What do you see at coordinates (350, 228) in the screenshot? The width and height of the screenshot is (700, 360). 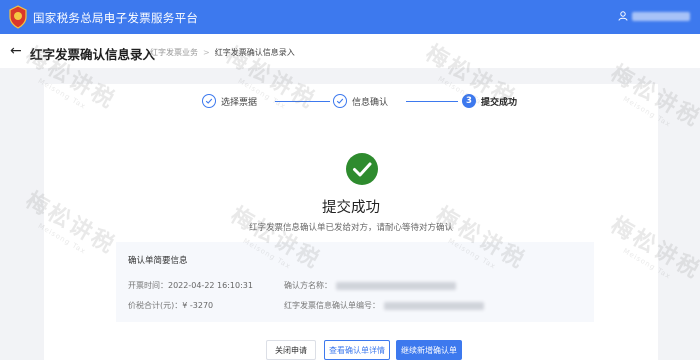 I see `success-description: 红字发票信息确认单已发给对方，请耐心等待对方确认` at bounding box center [350, 228].